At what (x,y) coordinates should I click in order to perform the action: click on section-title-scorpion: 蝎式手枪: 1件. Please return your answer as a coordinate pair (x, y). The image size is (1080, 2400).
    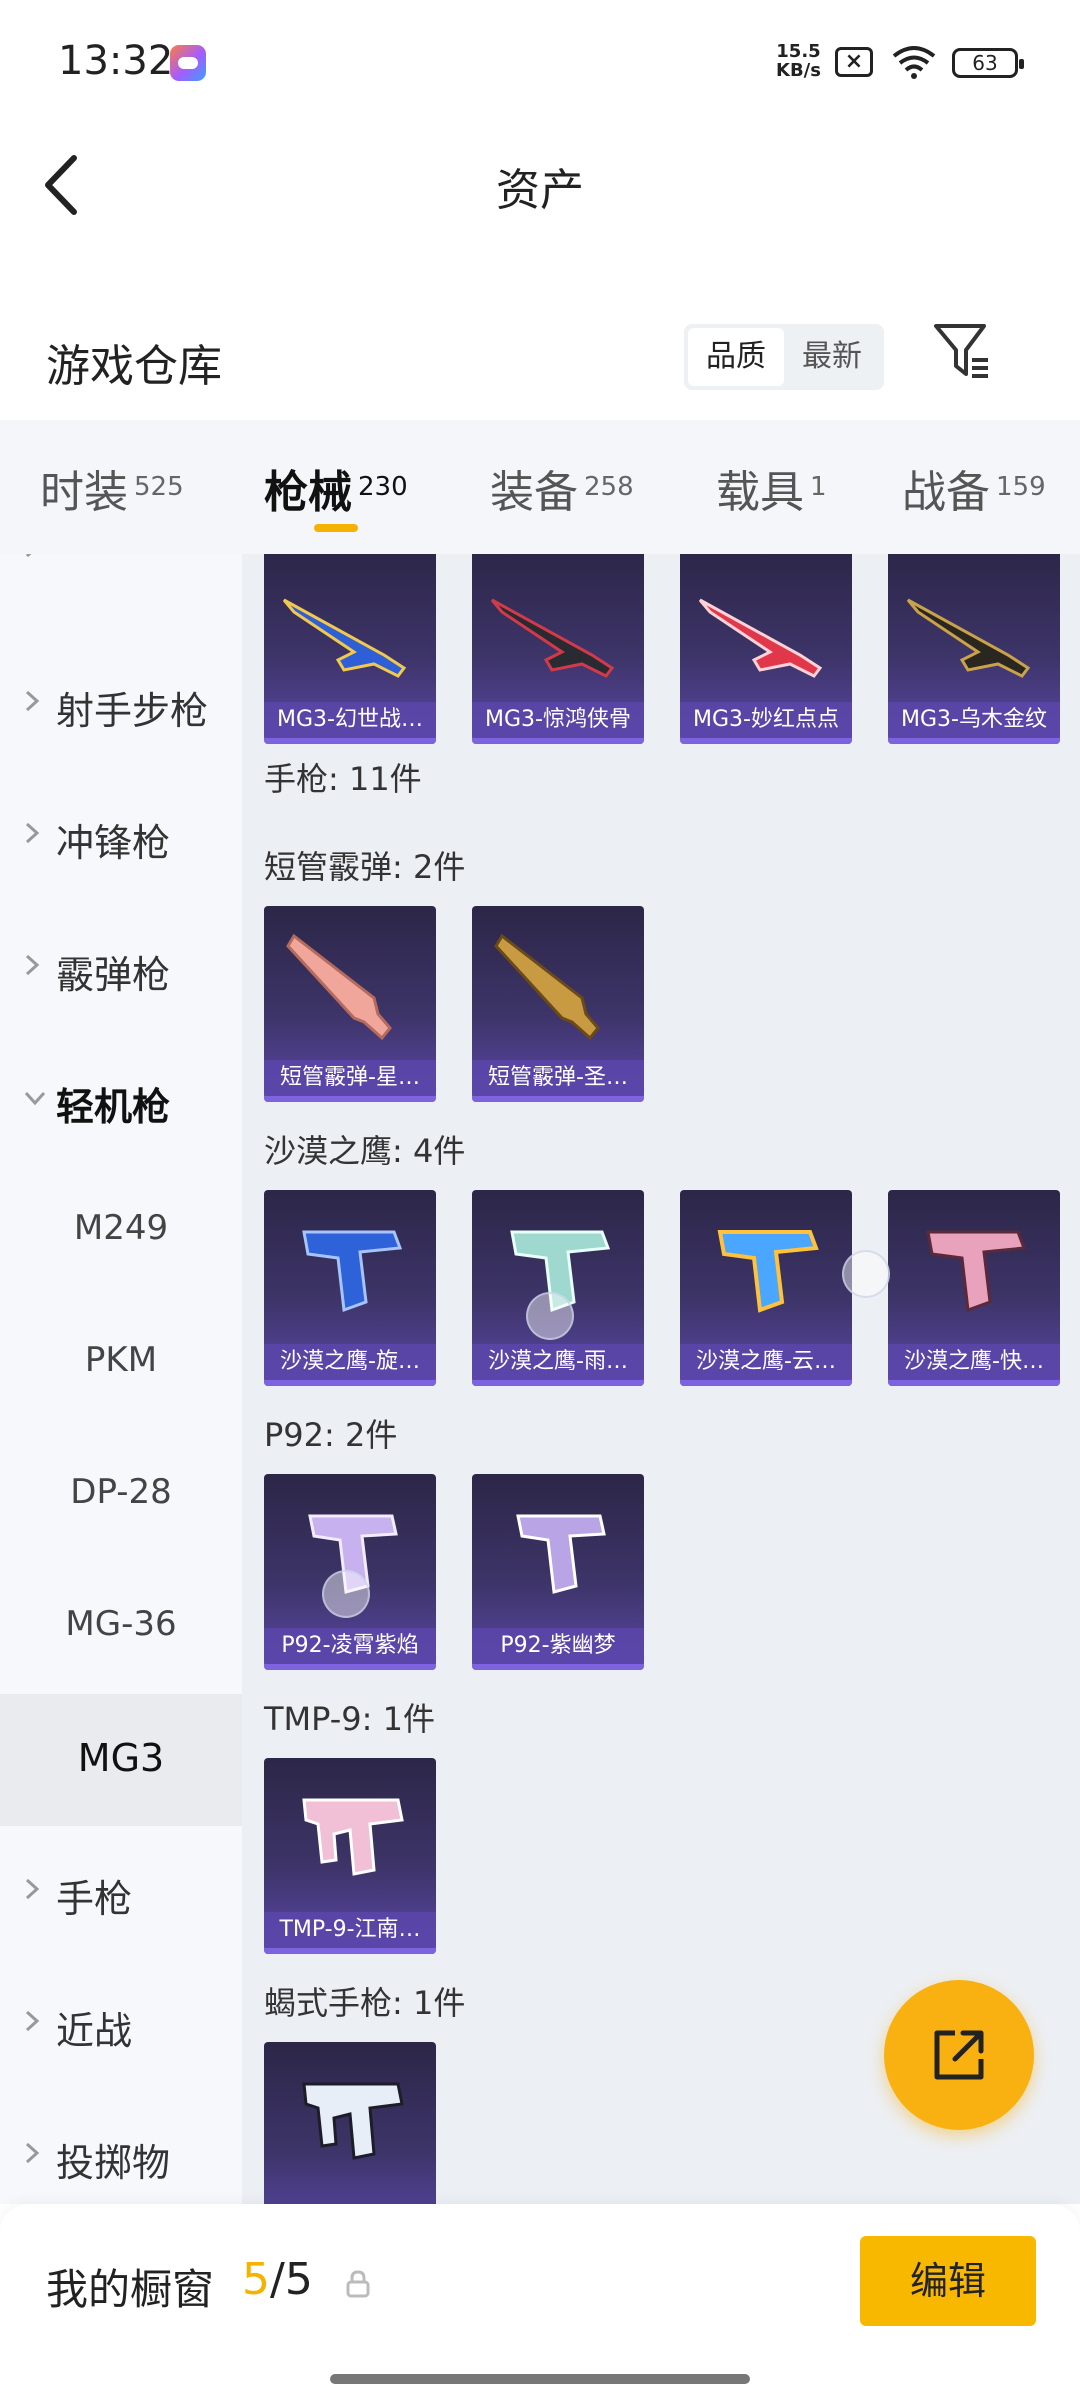
    Looking at the image, I should click on (365, 2003).